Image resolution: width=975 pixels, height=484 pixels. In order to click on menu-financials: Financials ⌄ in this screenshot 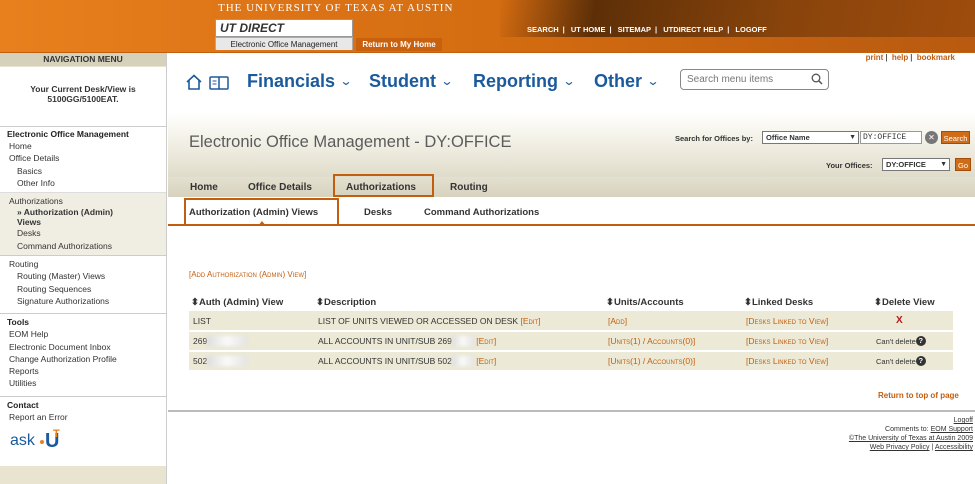, I will do `click(300, 81)`.